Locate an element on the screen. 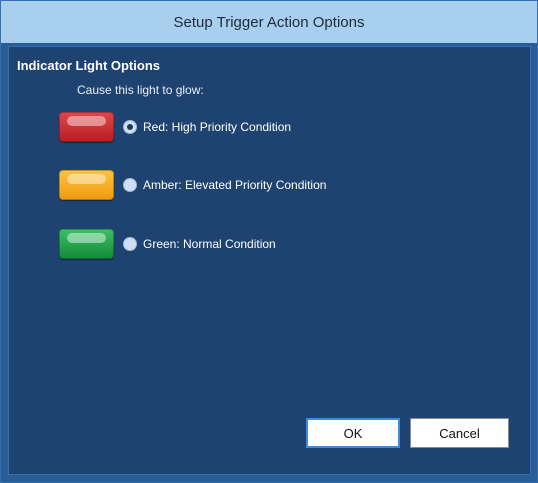 The width and height of the screenshot is (538, 483). window-title: Setup Trigger Action Options is located at coordinates (269, 22).